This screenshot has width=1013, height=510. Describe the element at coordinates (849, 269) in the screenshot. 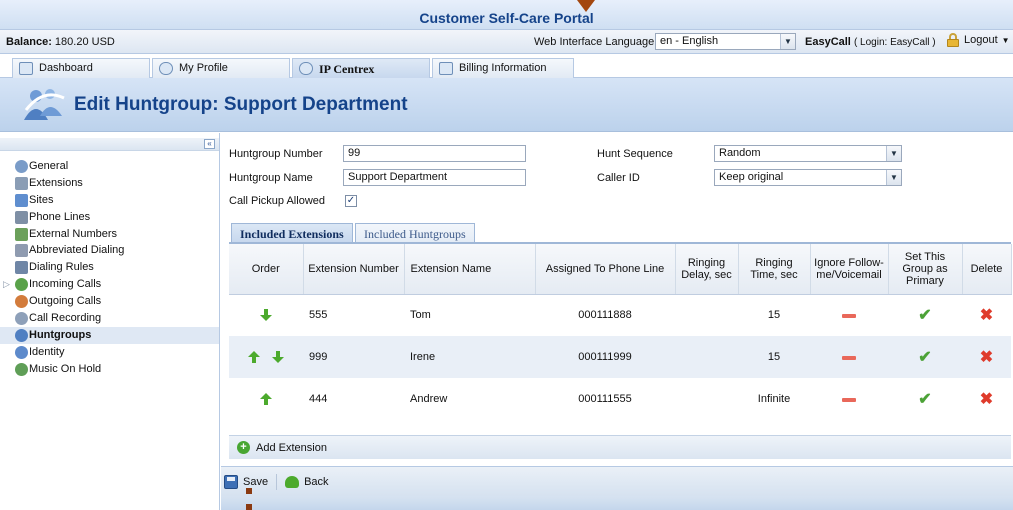

I see `column-header-ignore-followme: Ignore Follow-me/Voicemail` at that location.